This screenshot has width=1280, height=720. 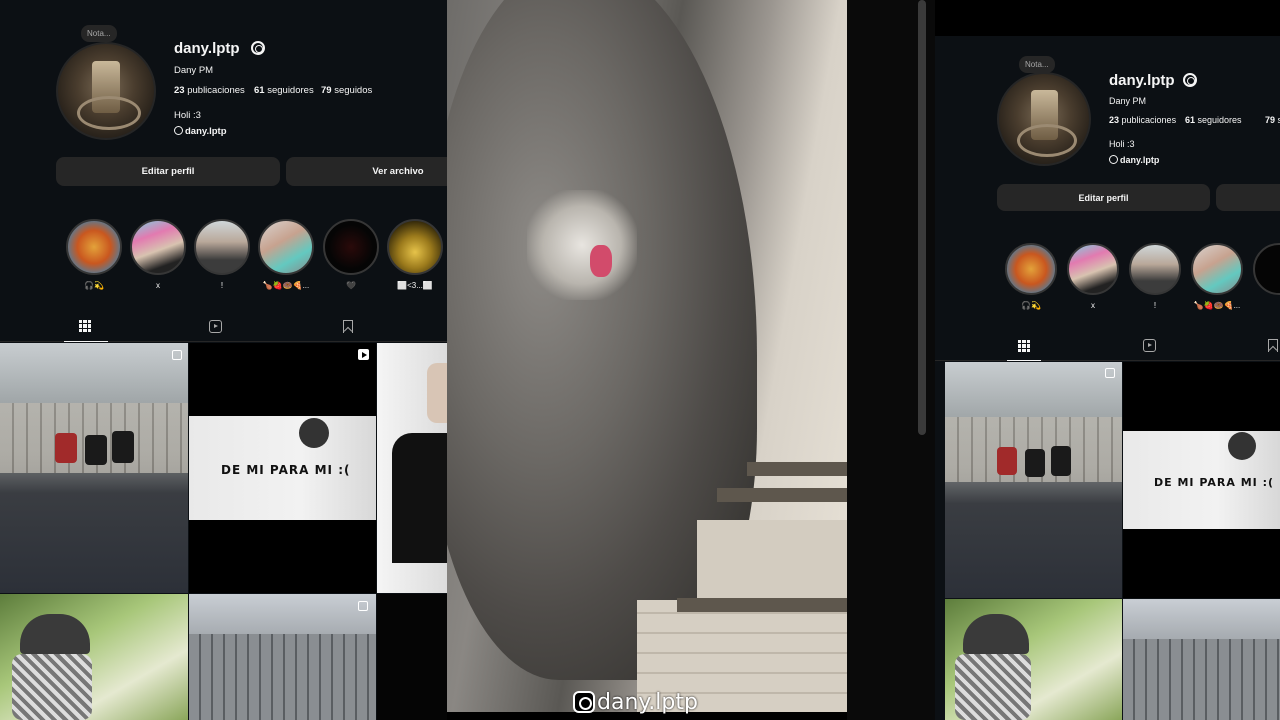 I want to click on saved-tab-icon, so click(x=348, y=326).